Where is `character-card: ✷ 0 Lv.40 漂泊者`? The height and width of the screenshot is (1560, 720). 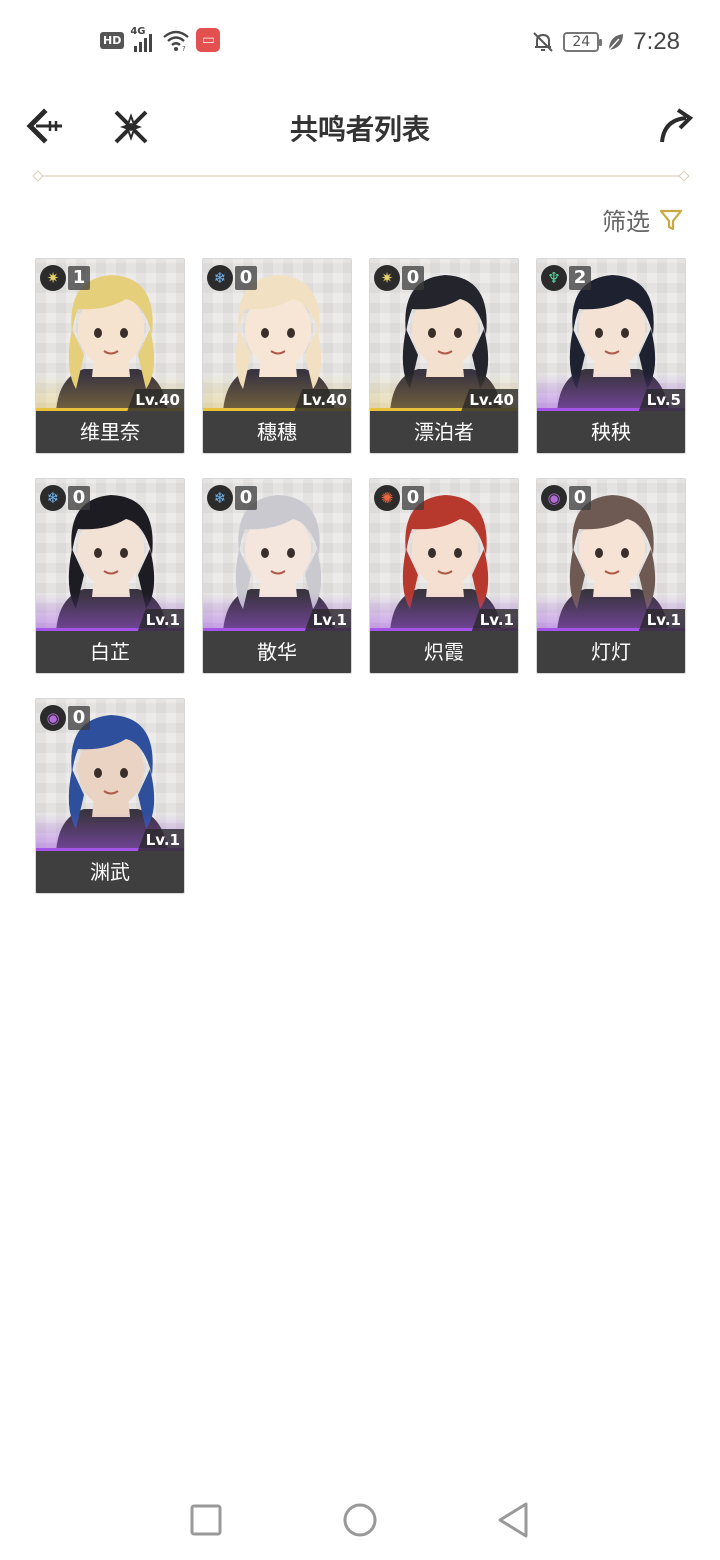 character-card: ✷ 0 Lv.40 漂泊者 is located at coordinates (444, 356).